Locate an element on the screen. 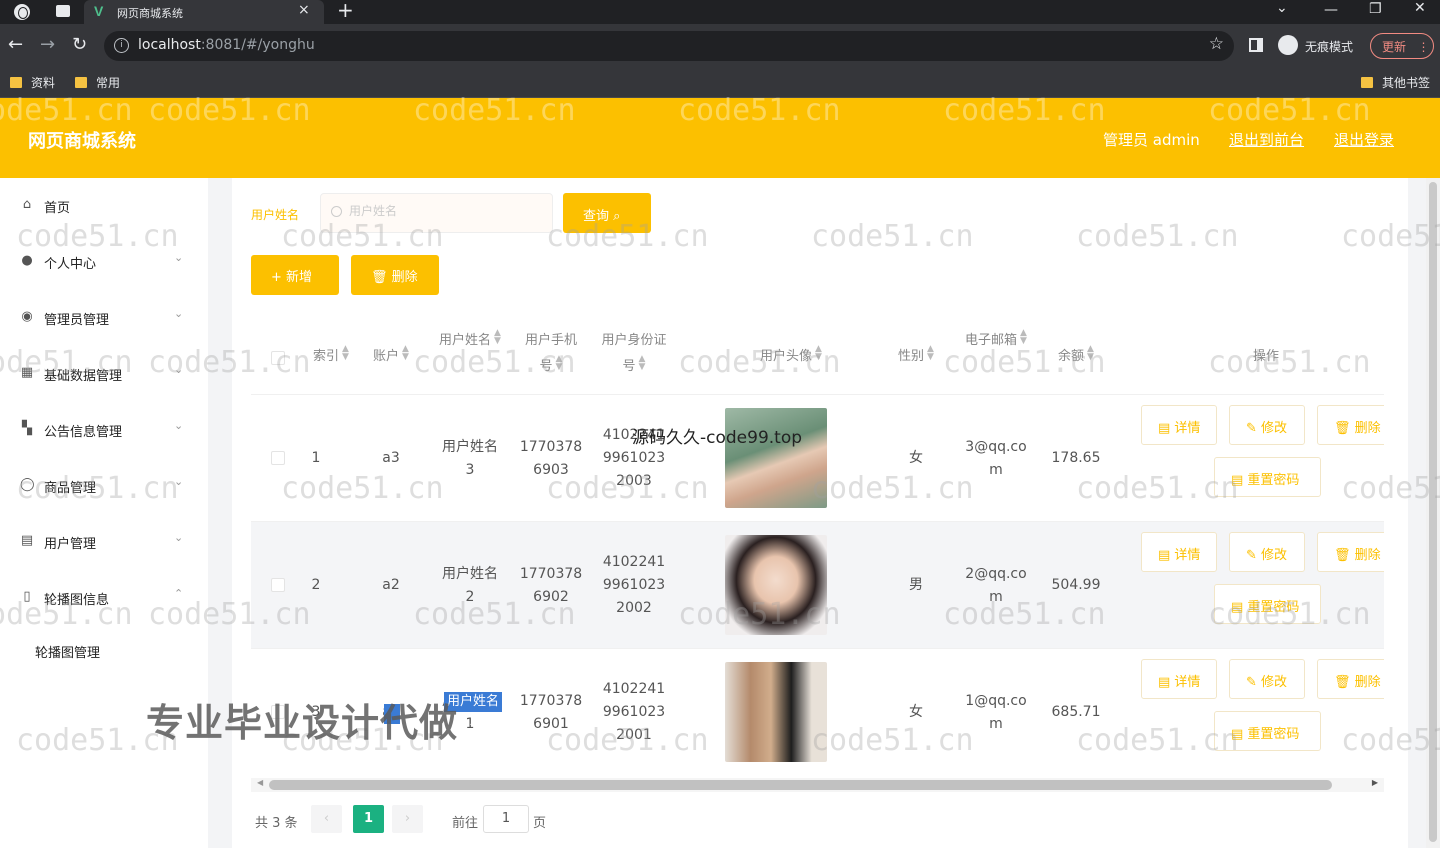  th-gender: 性别 ▲ ▼ is located at coordinates (916, 358).